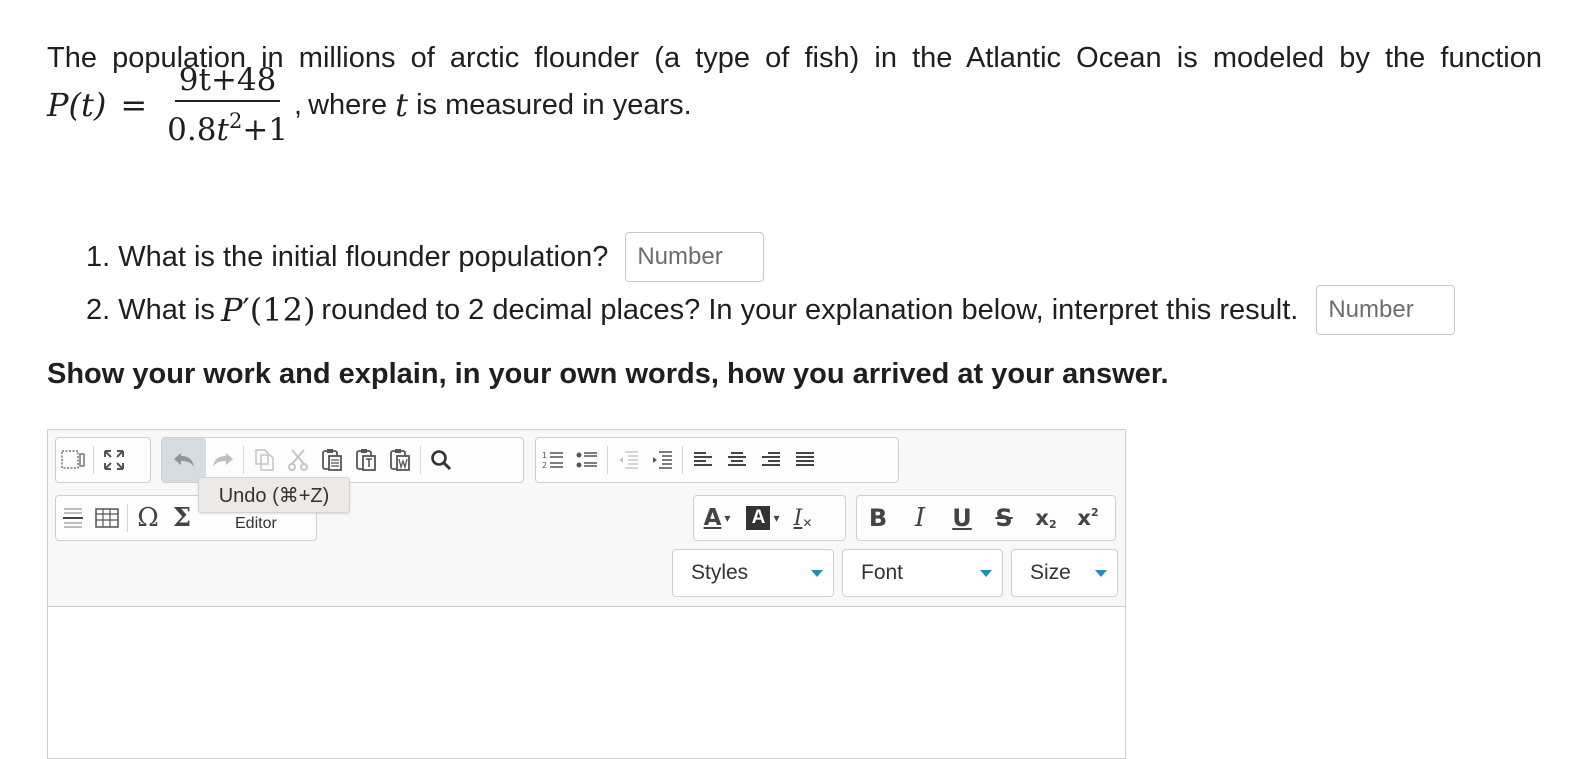  What do you see at coordinates (544, 465) in the screenshot?
I see `svg-text: 2` at bounding box center [544, 465].